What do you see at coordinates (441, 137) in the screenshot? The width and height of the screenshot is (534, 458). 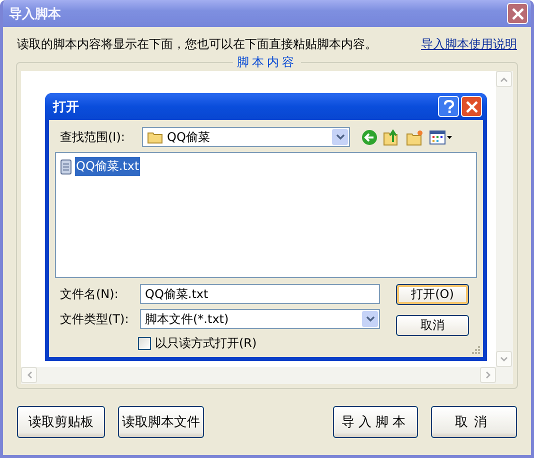 I see `view-menu-icon` at bounding box center [441, 137].